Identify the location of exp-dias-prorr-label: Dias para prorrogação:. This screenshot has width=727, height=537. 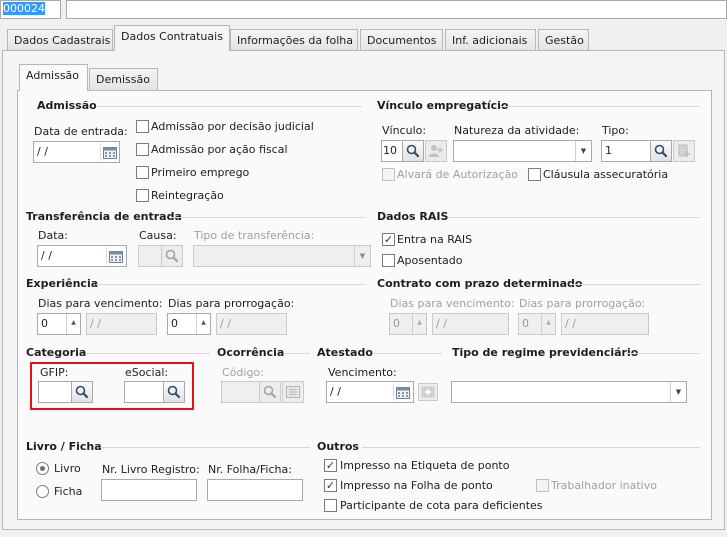
(231, 303).